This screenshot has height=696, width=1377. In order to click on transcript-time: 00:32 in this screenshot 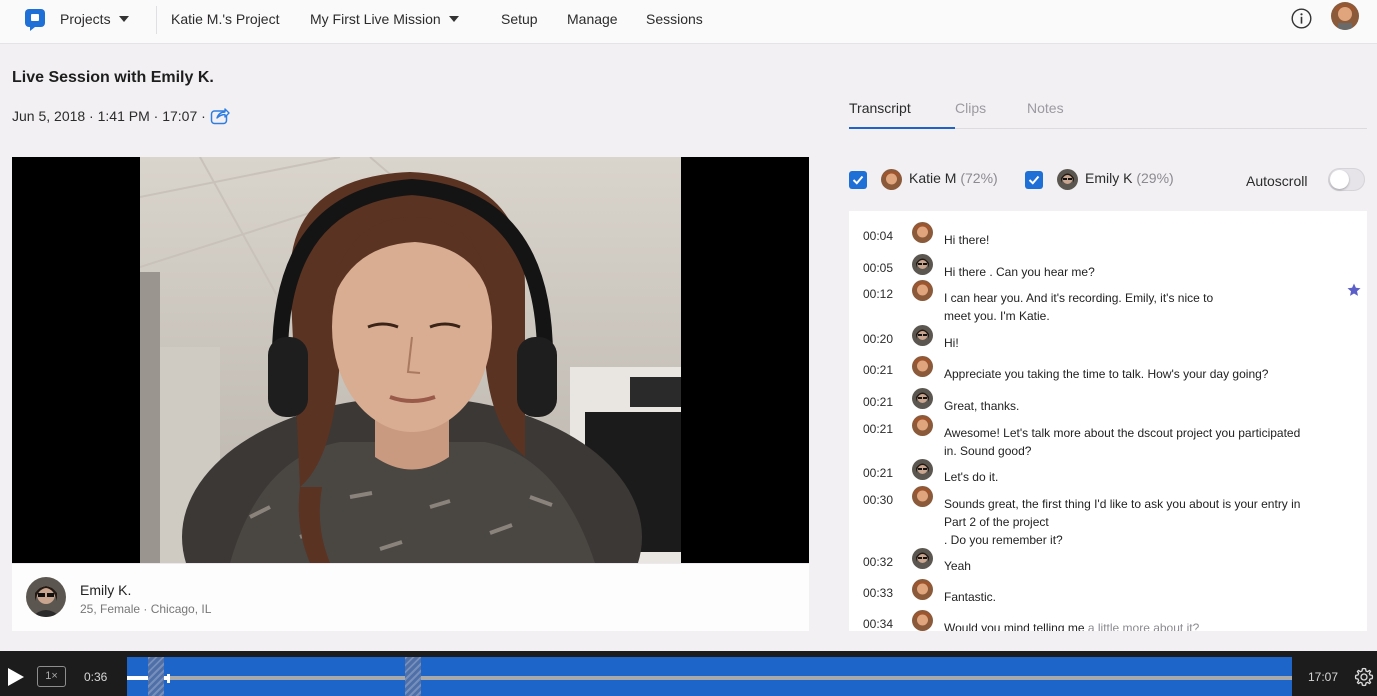, I will do `click(878, 562)`.